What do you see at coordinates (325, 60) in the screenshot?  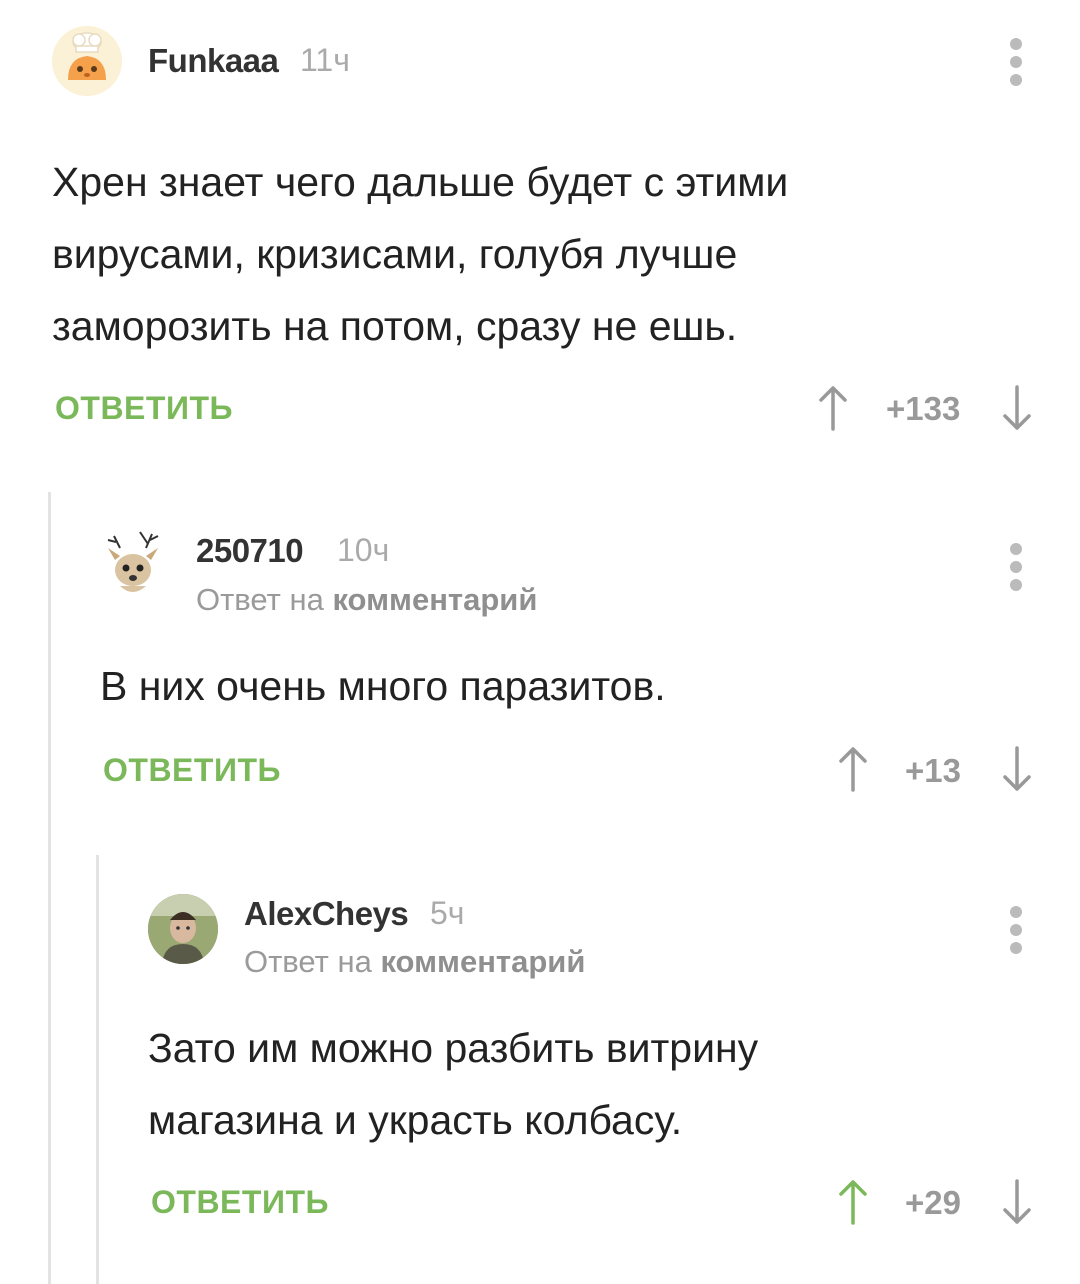 I see `comment-time: 11ч` at bounding box center [325, 60].